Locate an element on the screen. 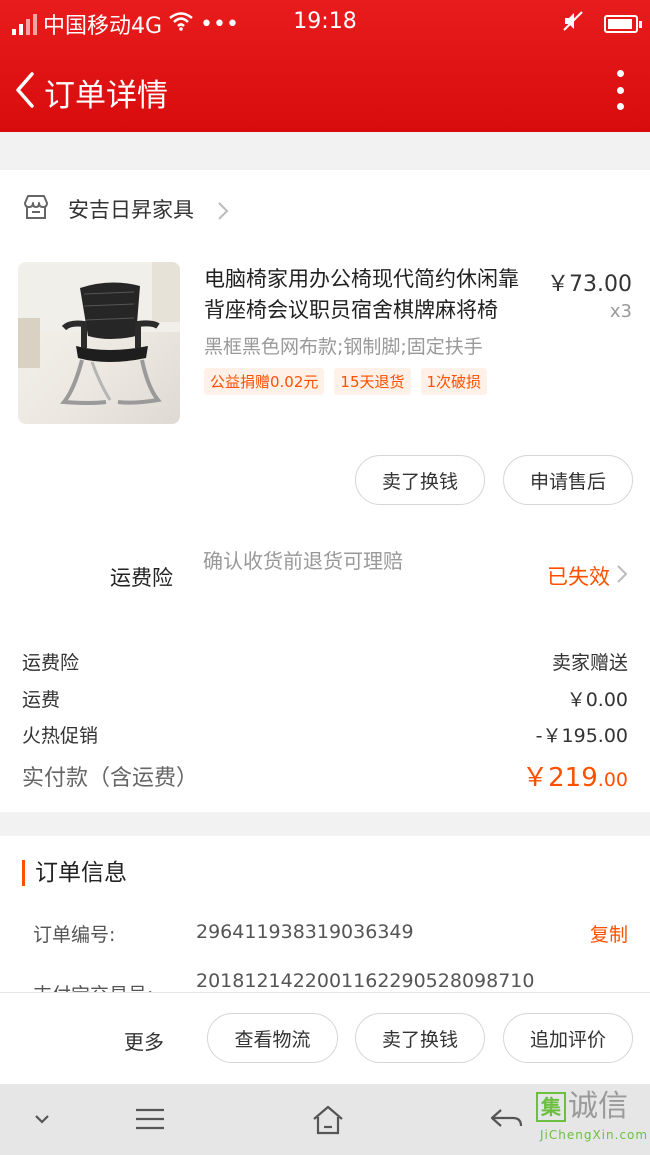 The image size is (650, 1155). product-title: 电脑椅家用办公椅现代简约休闲靠背座椅会议职员宿舍棋牌麻将椅 is located at coordinates (369, 295).